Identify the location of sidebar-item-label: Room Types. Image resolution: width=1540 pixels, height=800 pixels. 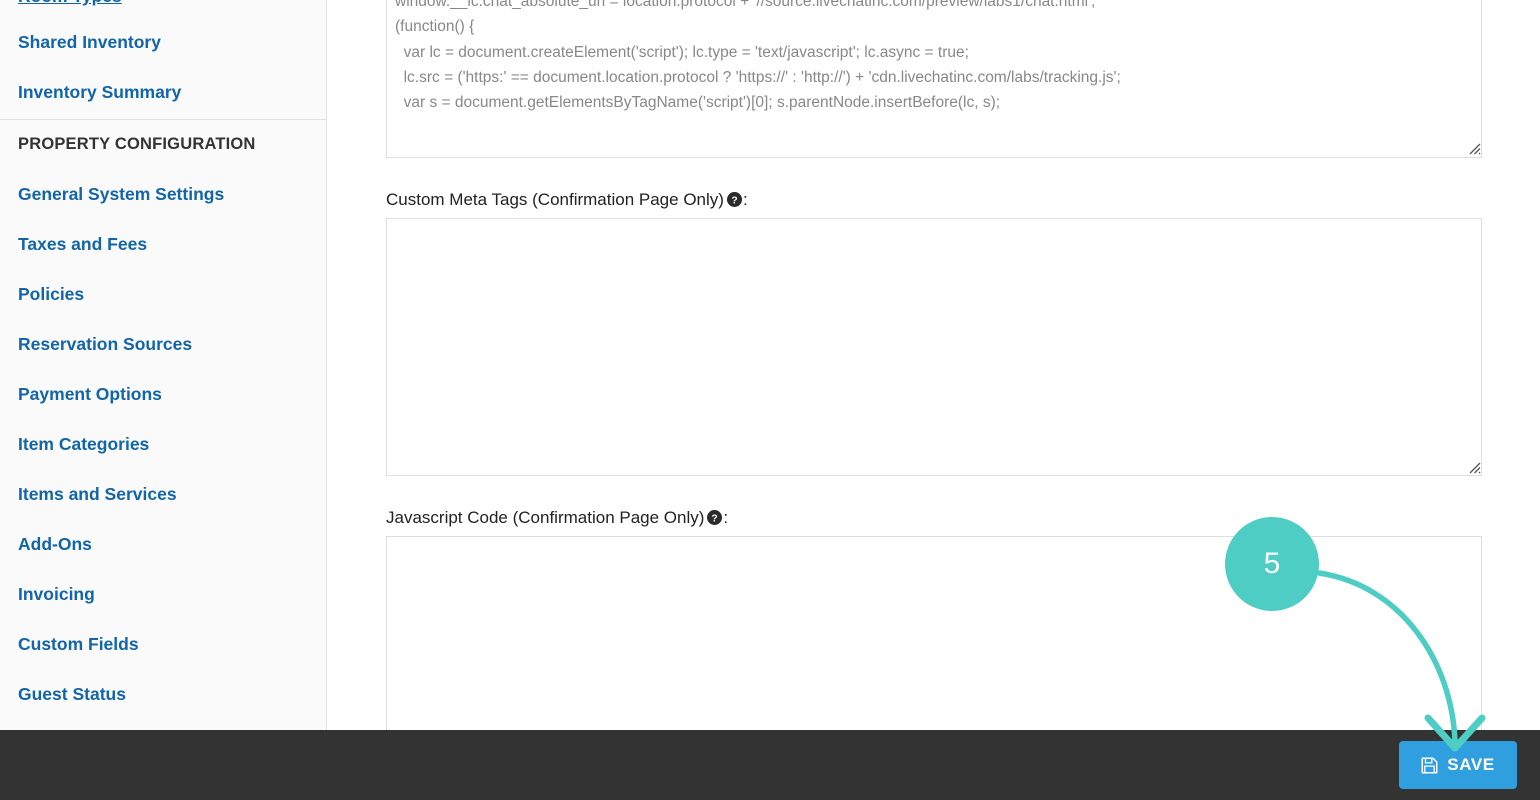
(163, 3).